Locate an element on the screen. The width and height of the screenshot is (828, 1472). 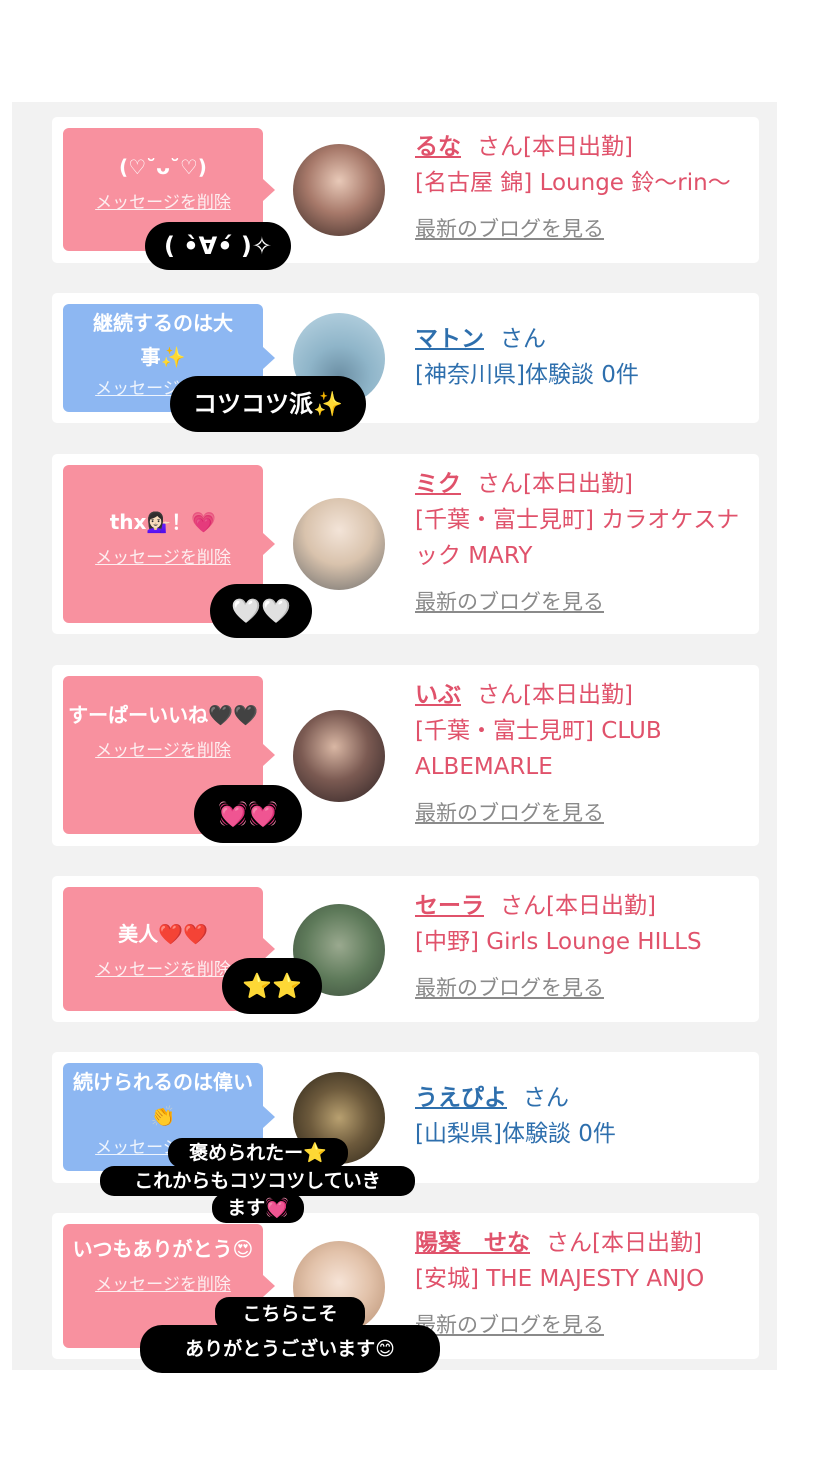
message-text: 継続するのは大事✨ is located at coordinates (163, 340).